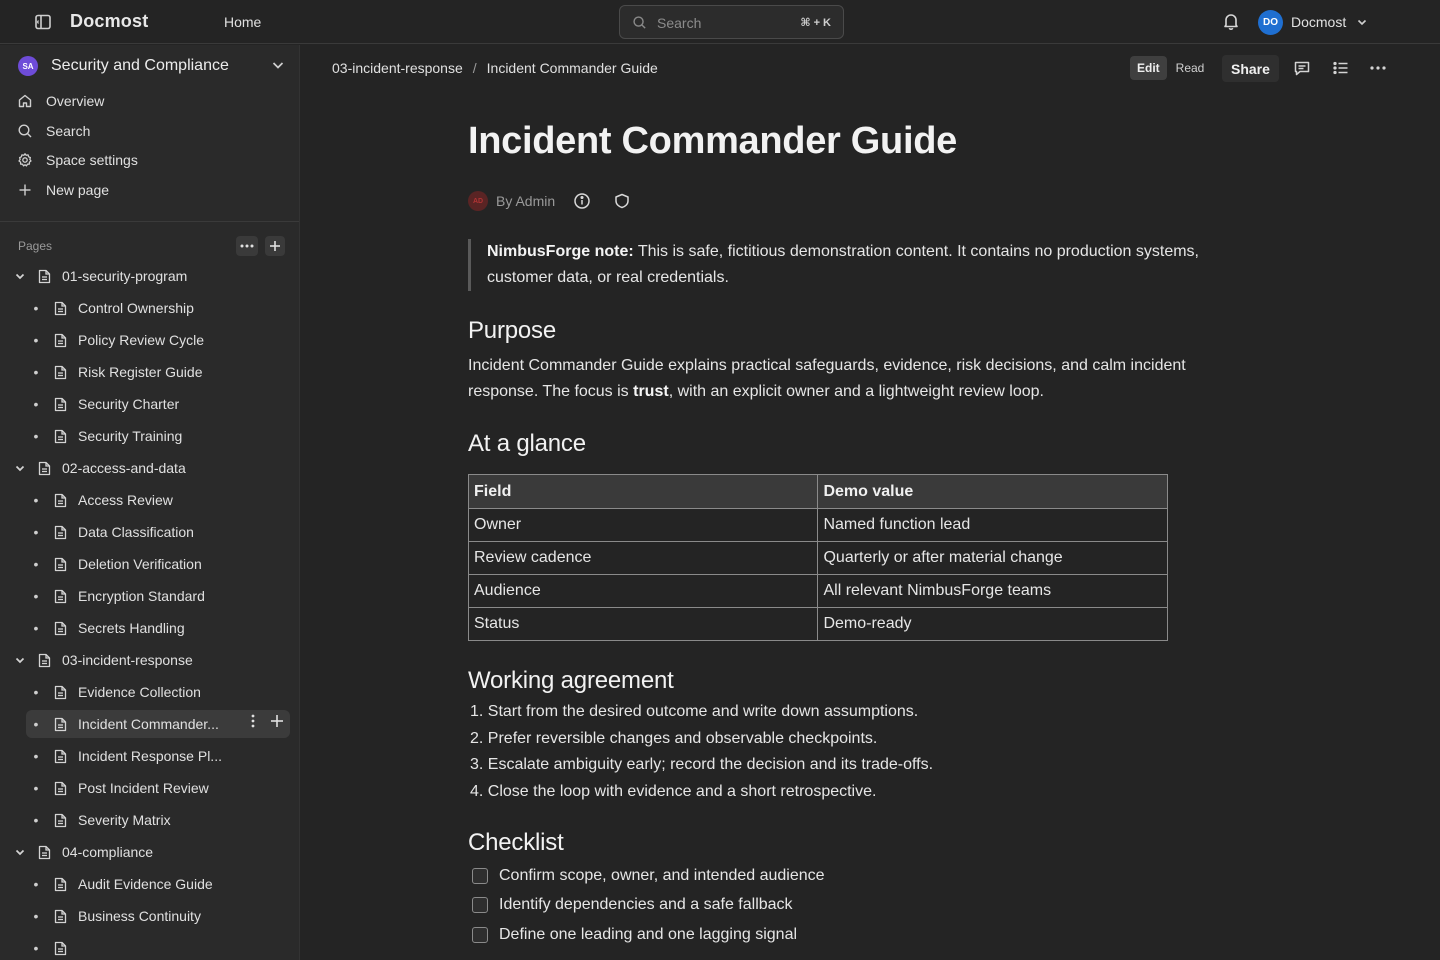 This screenshot has width=1440, height=960. I want to click on top-bar: Docmost Home Search ⌘ + K DO Docmost, so click(720, 22).